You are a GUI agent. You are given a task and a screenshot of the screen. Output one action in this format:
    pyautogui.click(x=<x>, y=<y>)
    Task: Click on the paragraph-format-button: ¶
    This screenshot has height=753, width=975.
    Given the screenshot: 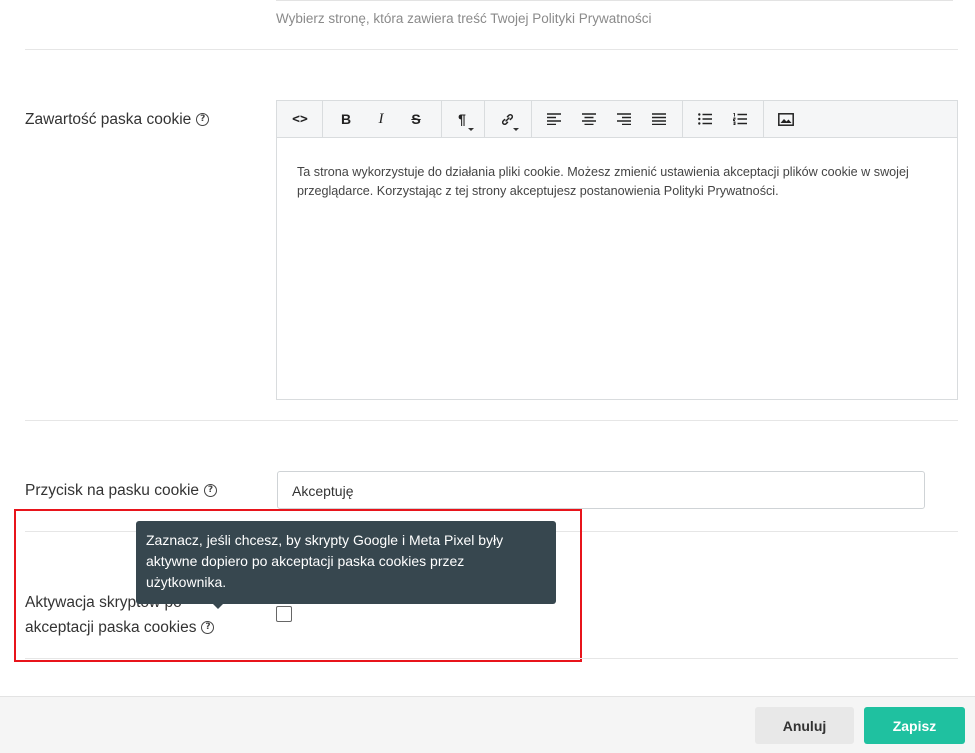 What is the action you would take?
    pyautogui.click(x=462, y=119)
    